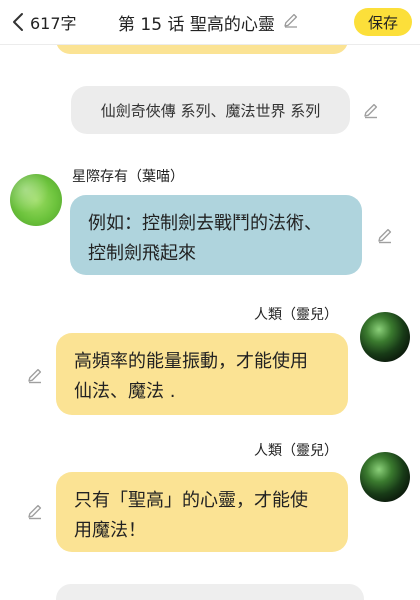 The width and height of the screenshot is (420, 600). I want to click on chapter-title: 第 15 话 聖高的心靈, so click(196, 24).